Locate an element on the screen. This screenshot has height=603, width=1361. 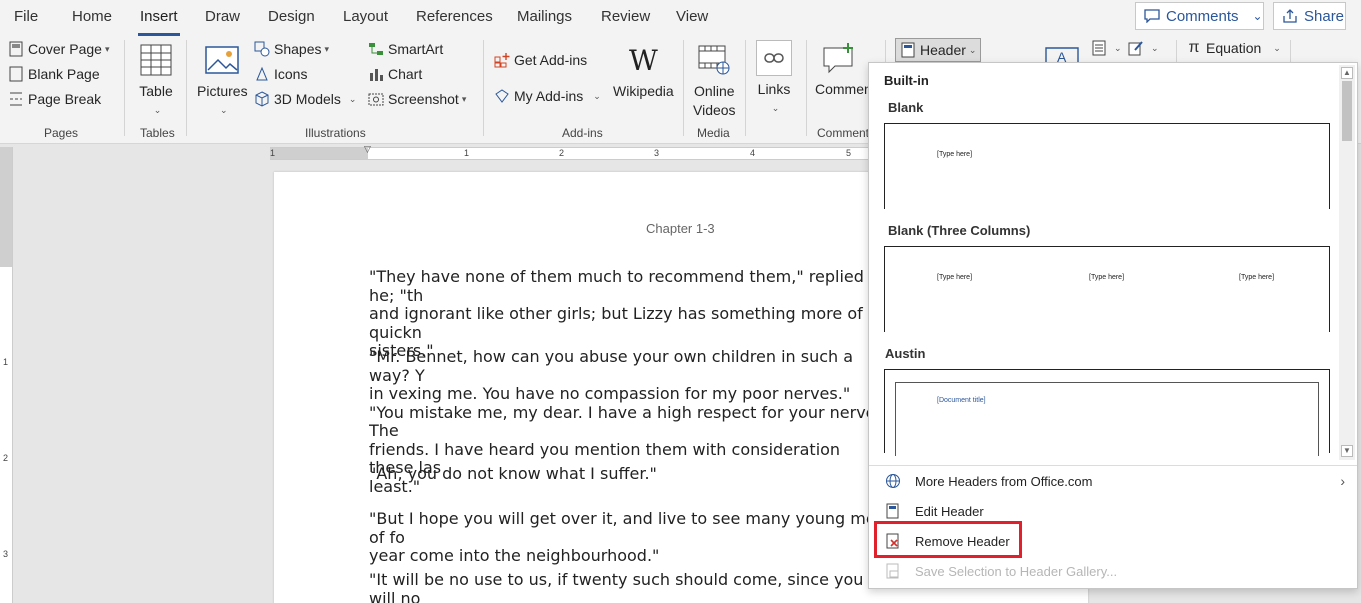
chart-icon is located at coordinates (376, 74).